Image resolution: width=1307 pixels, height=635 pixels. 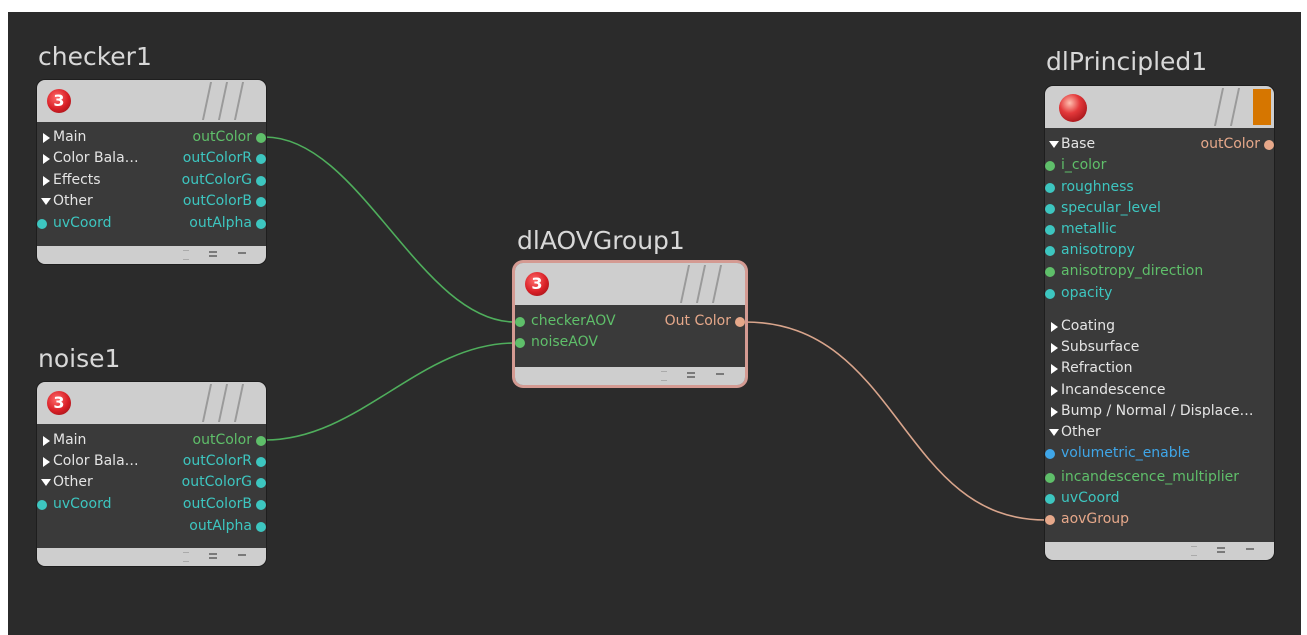 I want to click on input-port-label: aovGroup, so click(x=1095, y=519).